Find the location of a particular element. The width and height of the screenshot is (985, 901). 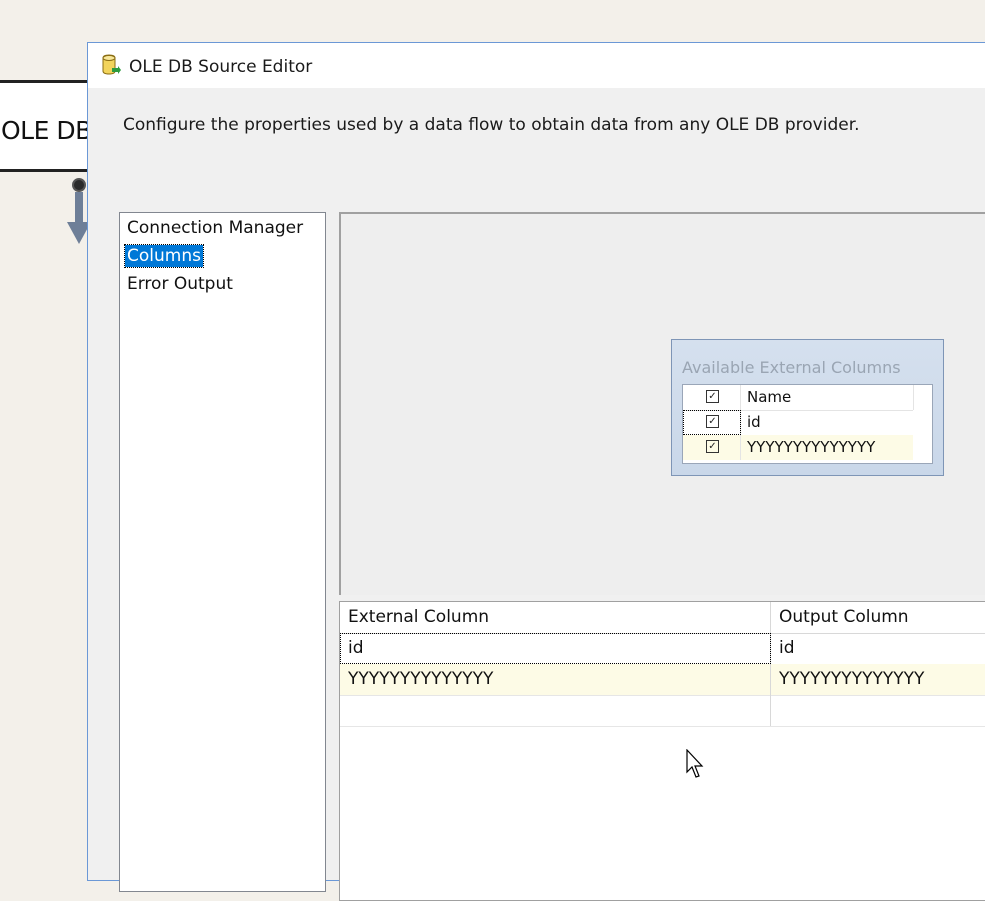

mouse-pointer-icon is located at coordinates (696, 765).